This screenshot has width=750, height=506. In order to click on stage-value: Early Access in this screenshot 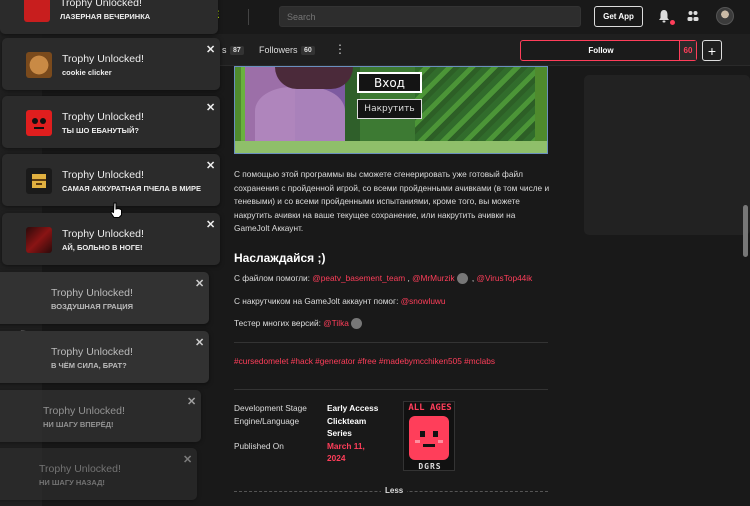, I will do `click(353, 408)`.